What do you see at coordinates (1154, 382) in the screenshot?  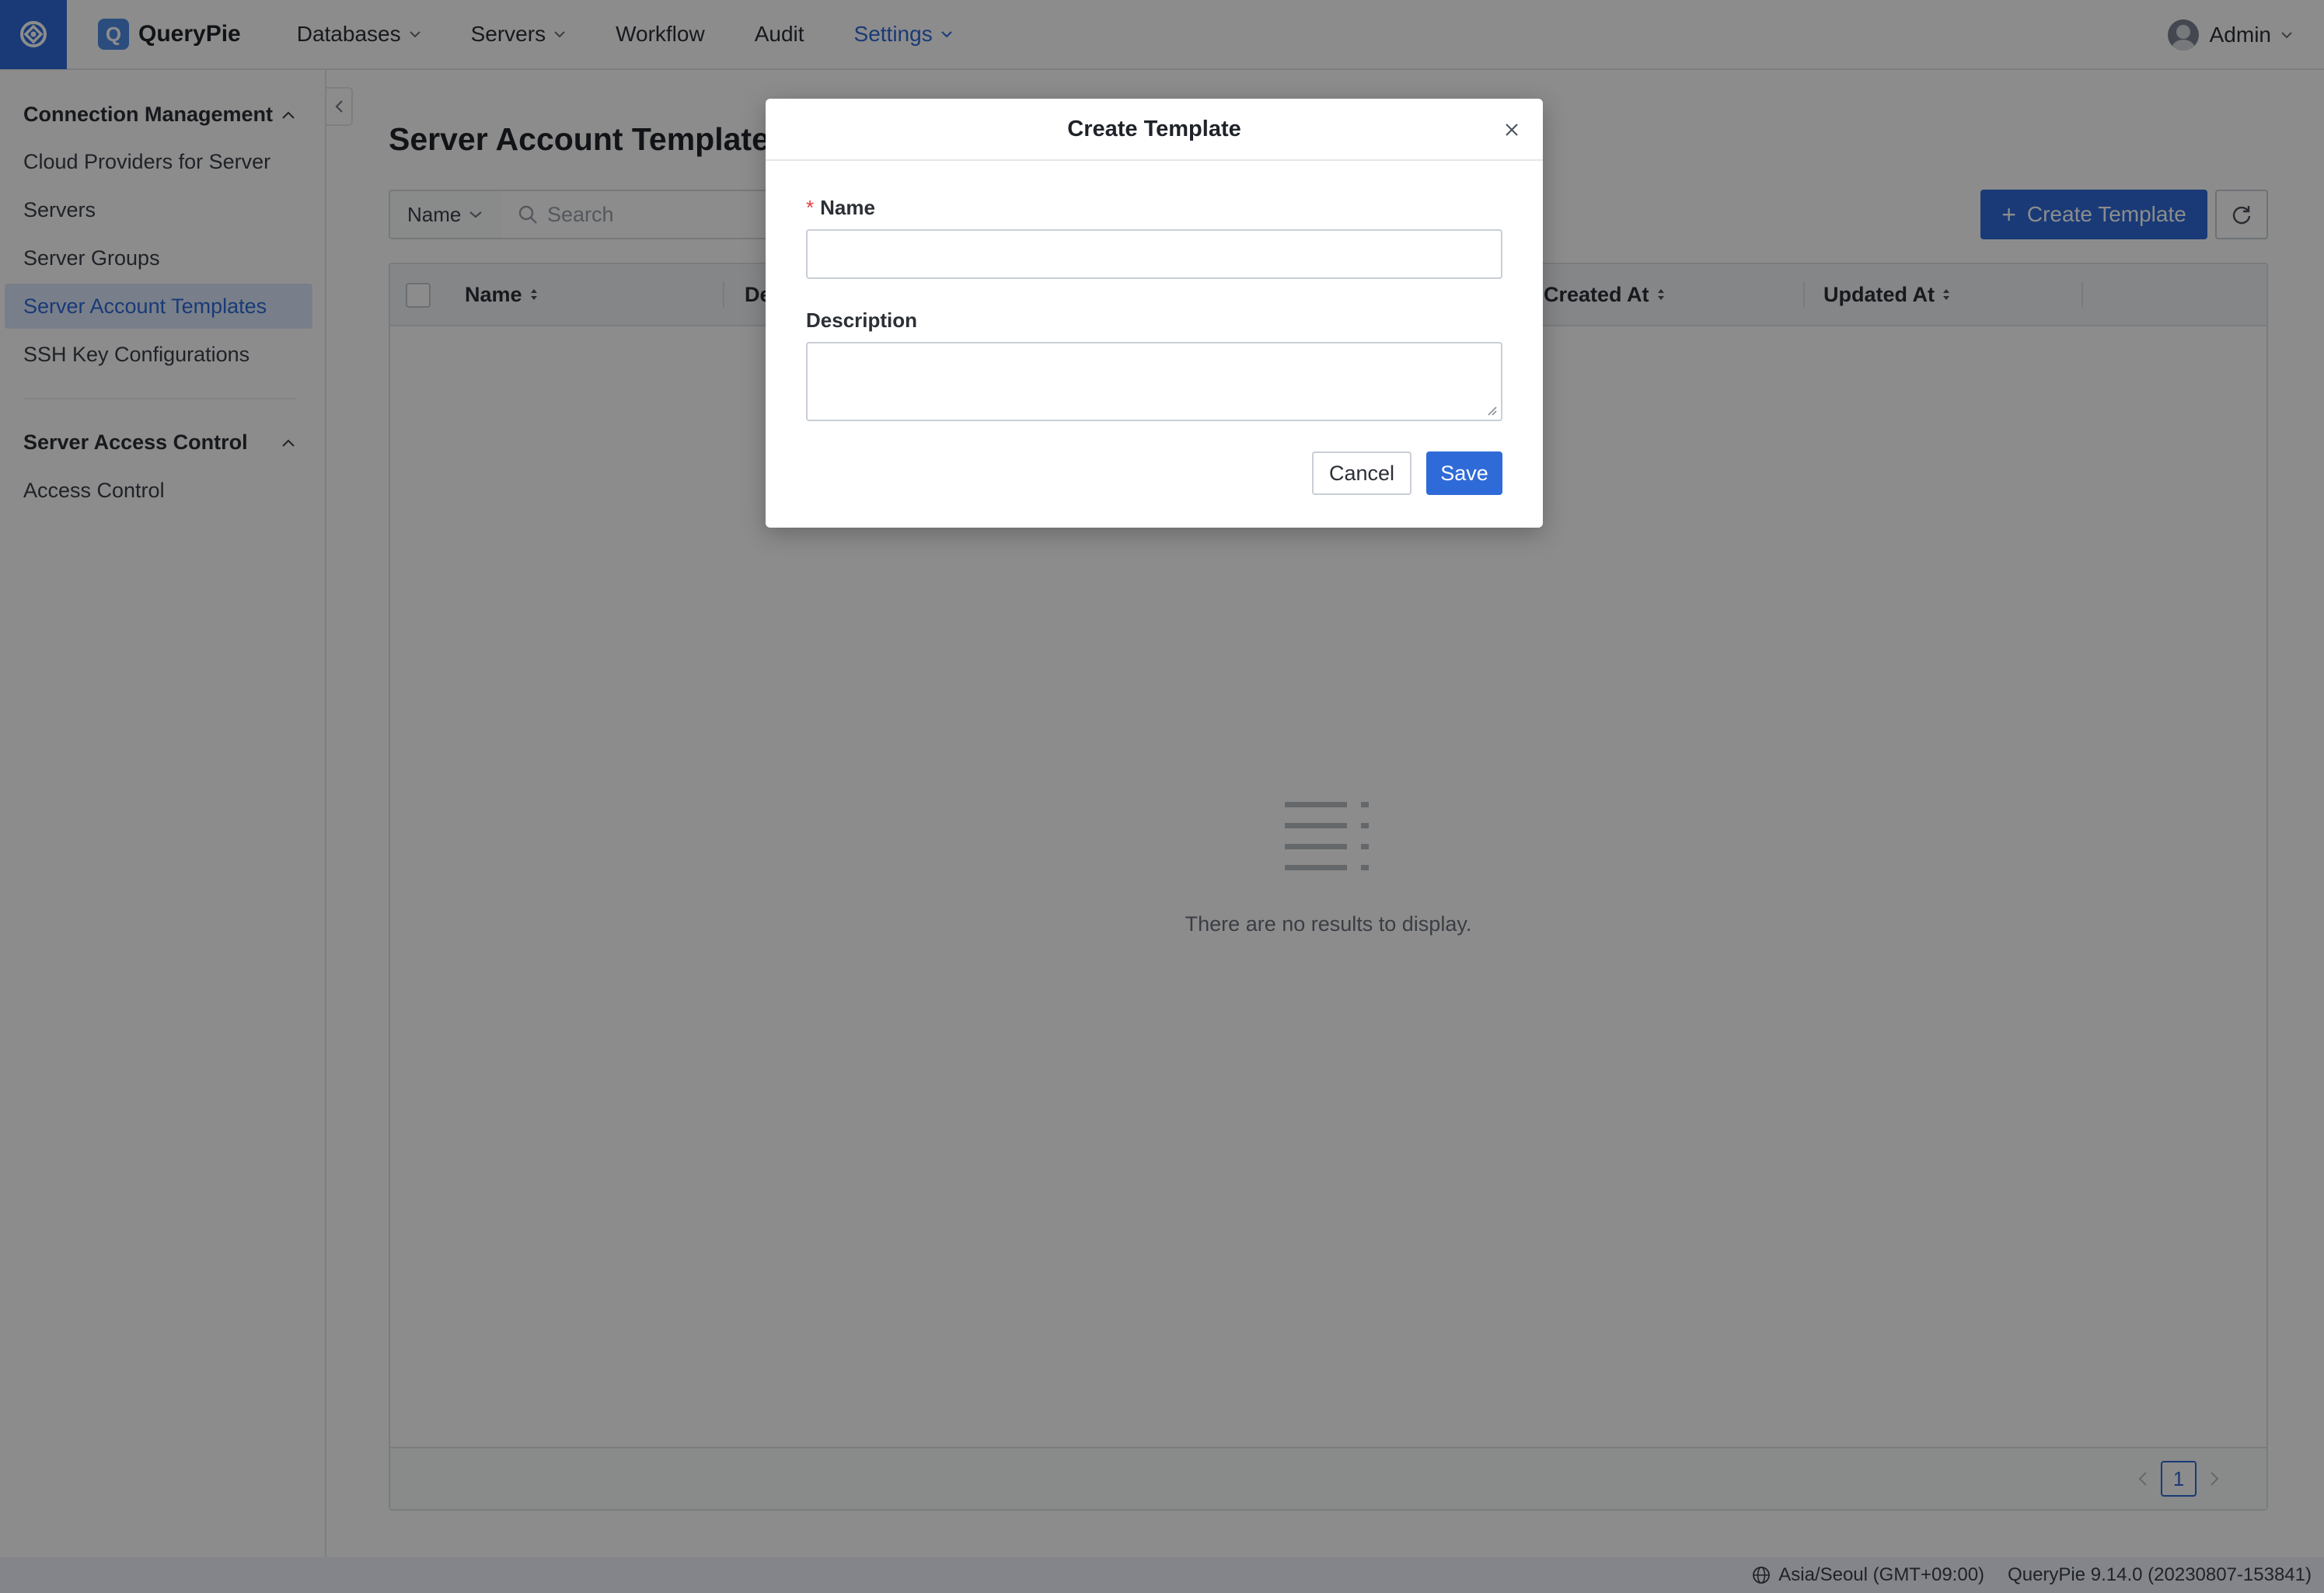 I see `description-textarea` at bounding box center [1154, 382].